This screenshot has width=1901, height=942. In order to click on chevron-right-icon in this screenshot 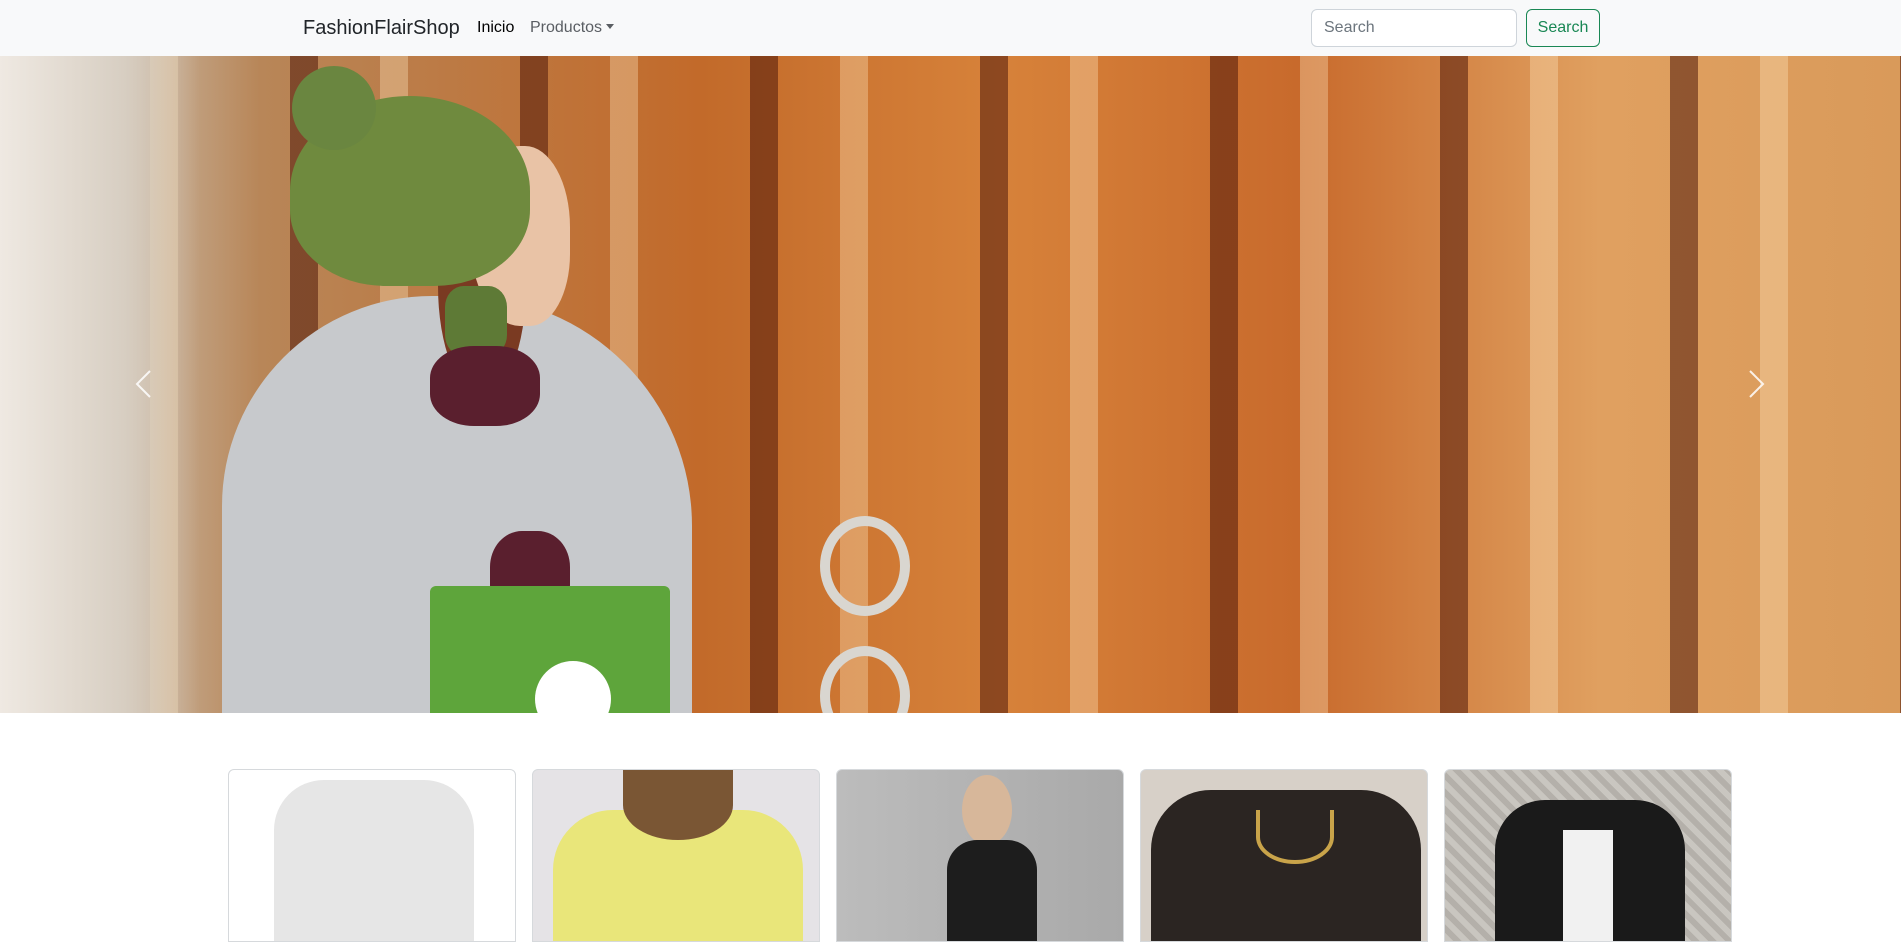, I will do `click(1757, 384)`.